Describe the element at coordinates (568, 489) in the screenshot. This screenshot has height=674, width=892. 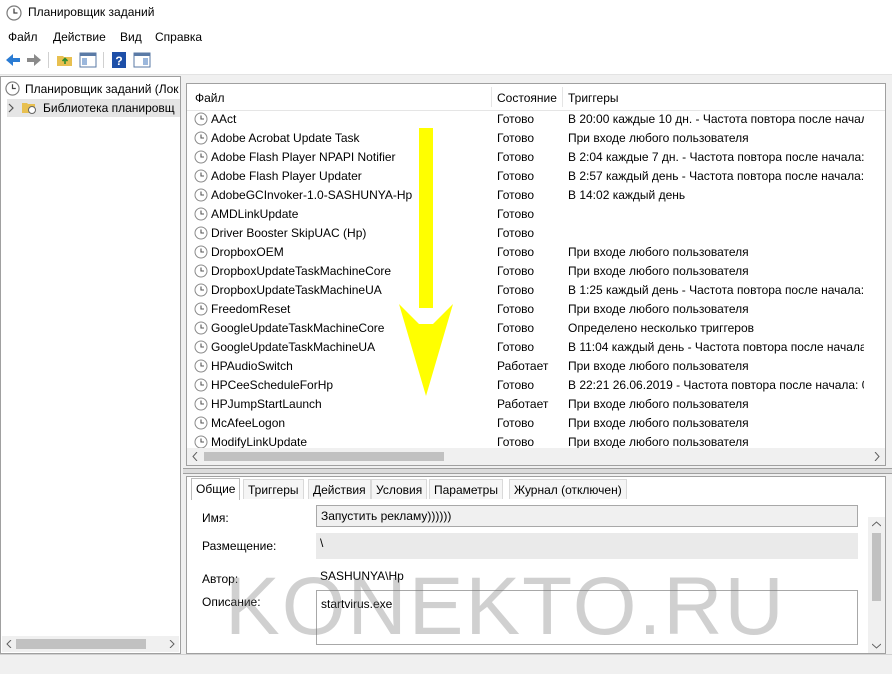
I see `tab-6: Журнал (отключен)` at that location.